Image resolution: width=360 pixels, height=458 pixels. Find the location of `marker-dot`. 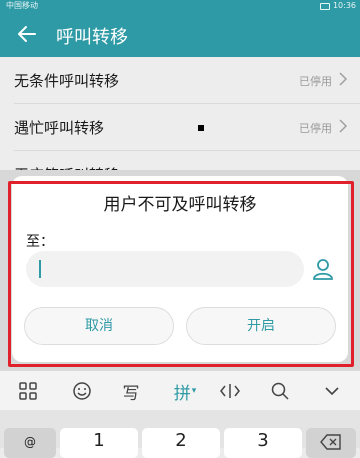

marker-dot is located at coordinates (201, 128).